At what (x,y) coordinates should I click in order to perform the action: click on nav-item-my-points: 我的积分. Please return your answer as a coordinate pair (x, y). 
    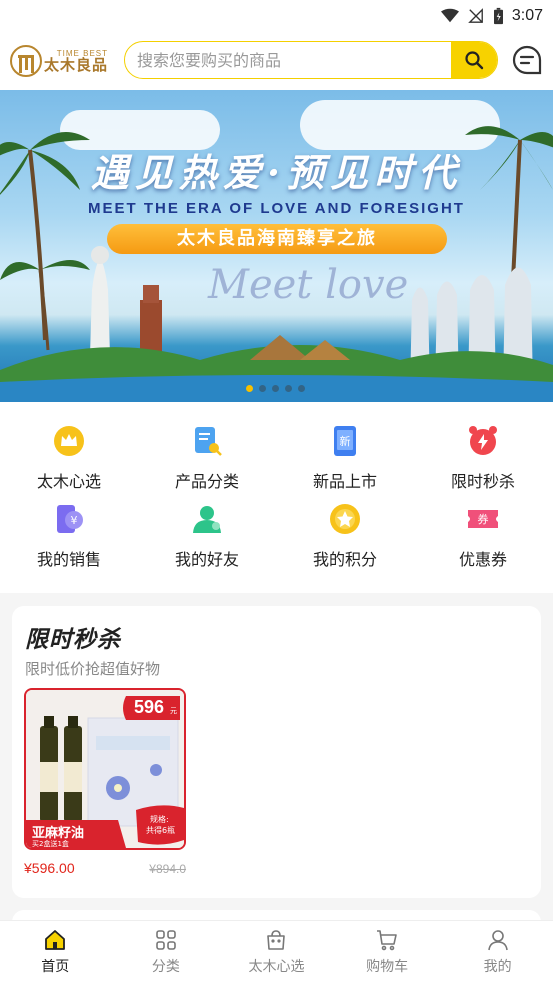
    Looking at the image, I should click on (345, 536).